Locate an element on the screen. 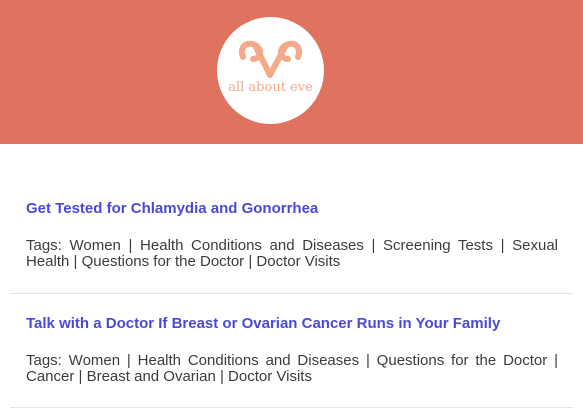  site-logo: all about eve is located at coordinates (270, 70).